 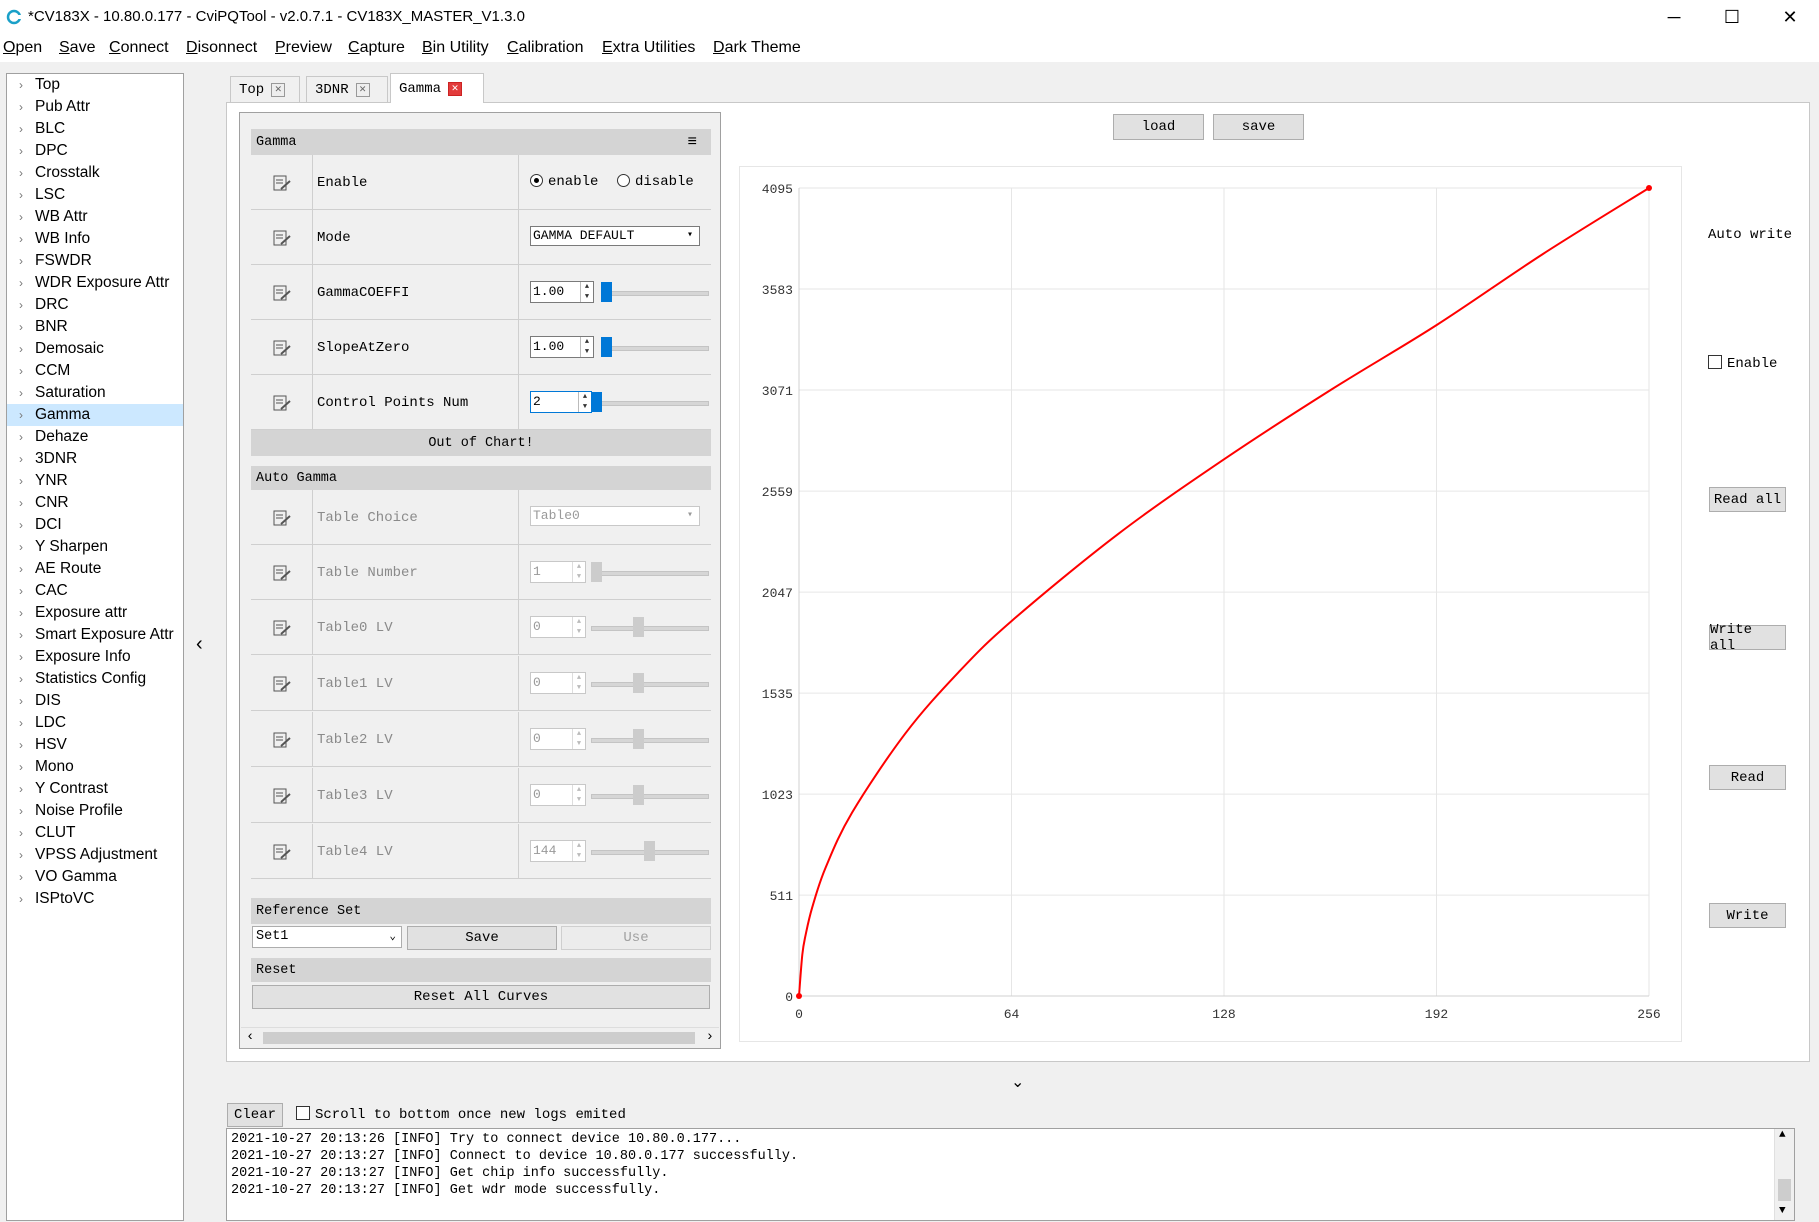 What do you see at coordinates (95, 789) in the screenshot?
I see `tree-item-y-contrast: › Y Contrast` at bounding box center [95, 789].